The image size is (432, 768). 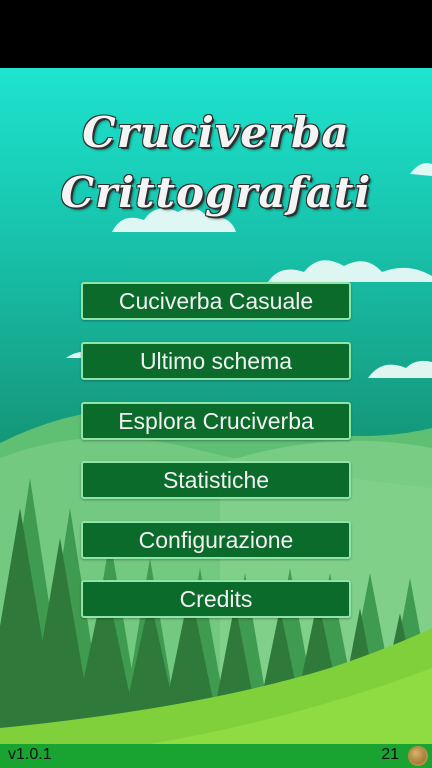 I want to click on app-title-line1: Cruciverba, so click(x=216, y=132).